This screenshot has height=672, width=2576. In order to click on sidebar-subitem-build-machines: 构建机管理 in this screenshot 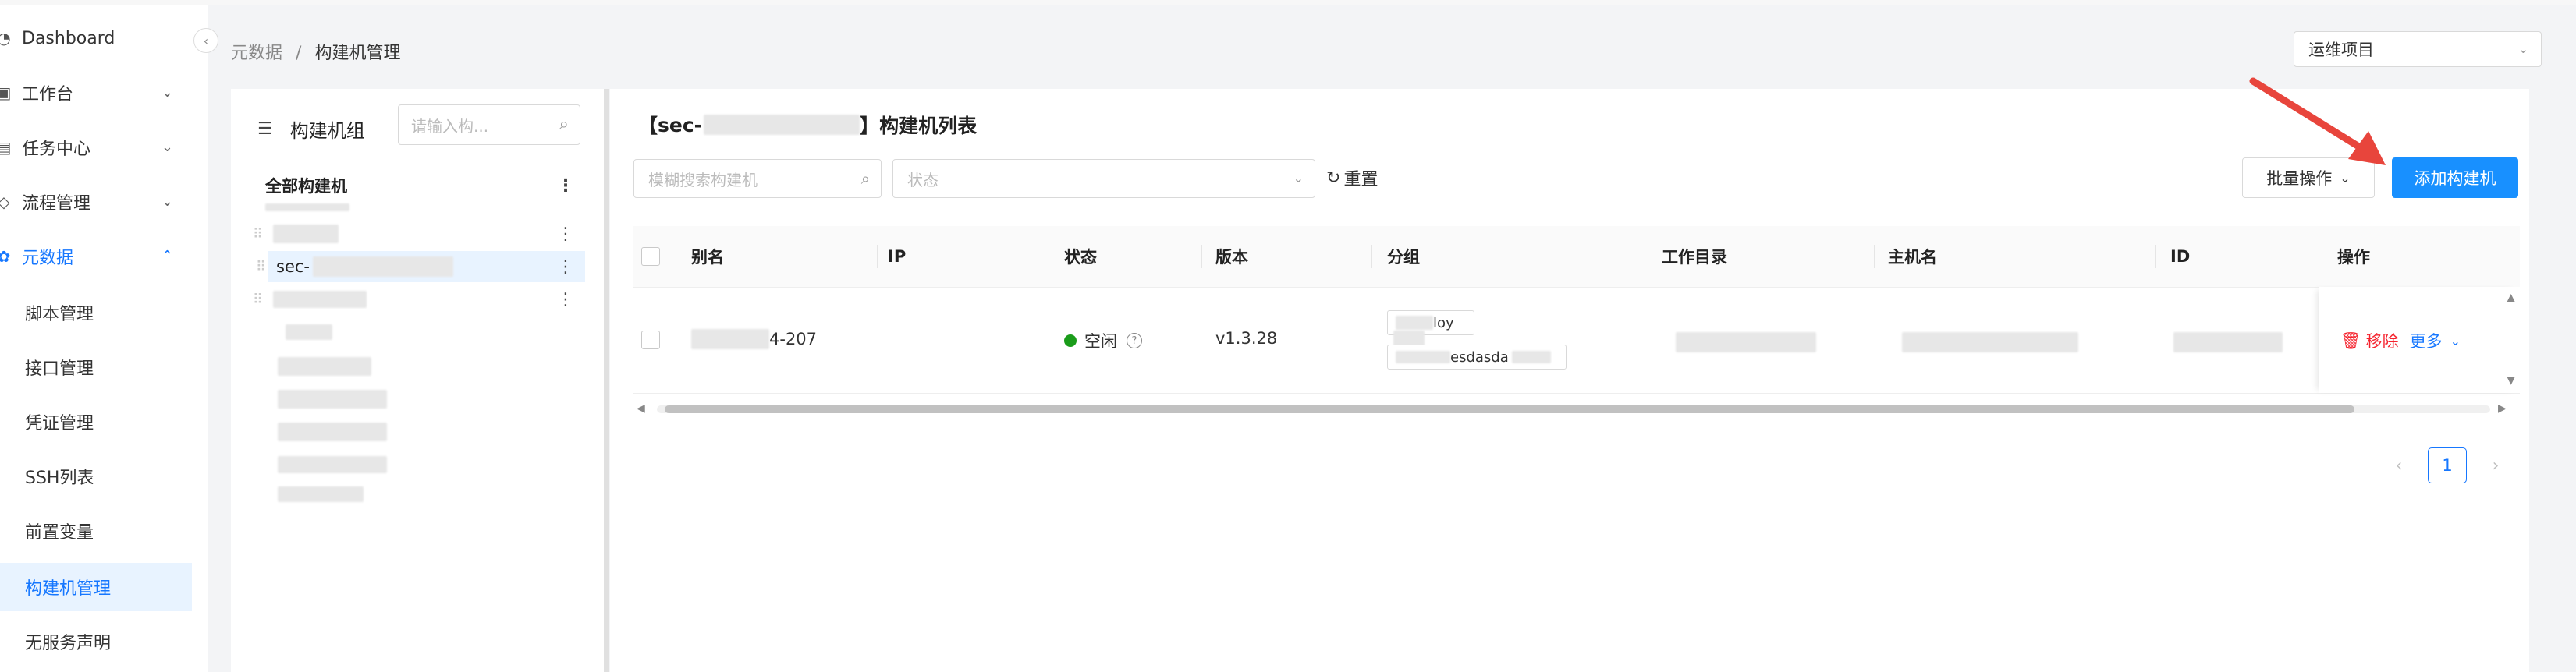, I will do `click(96, 587)`.